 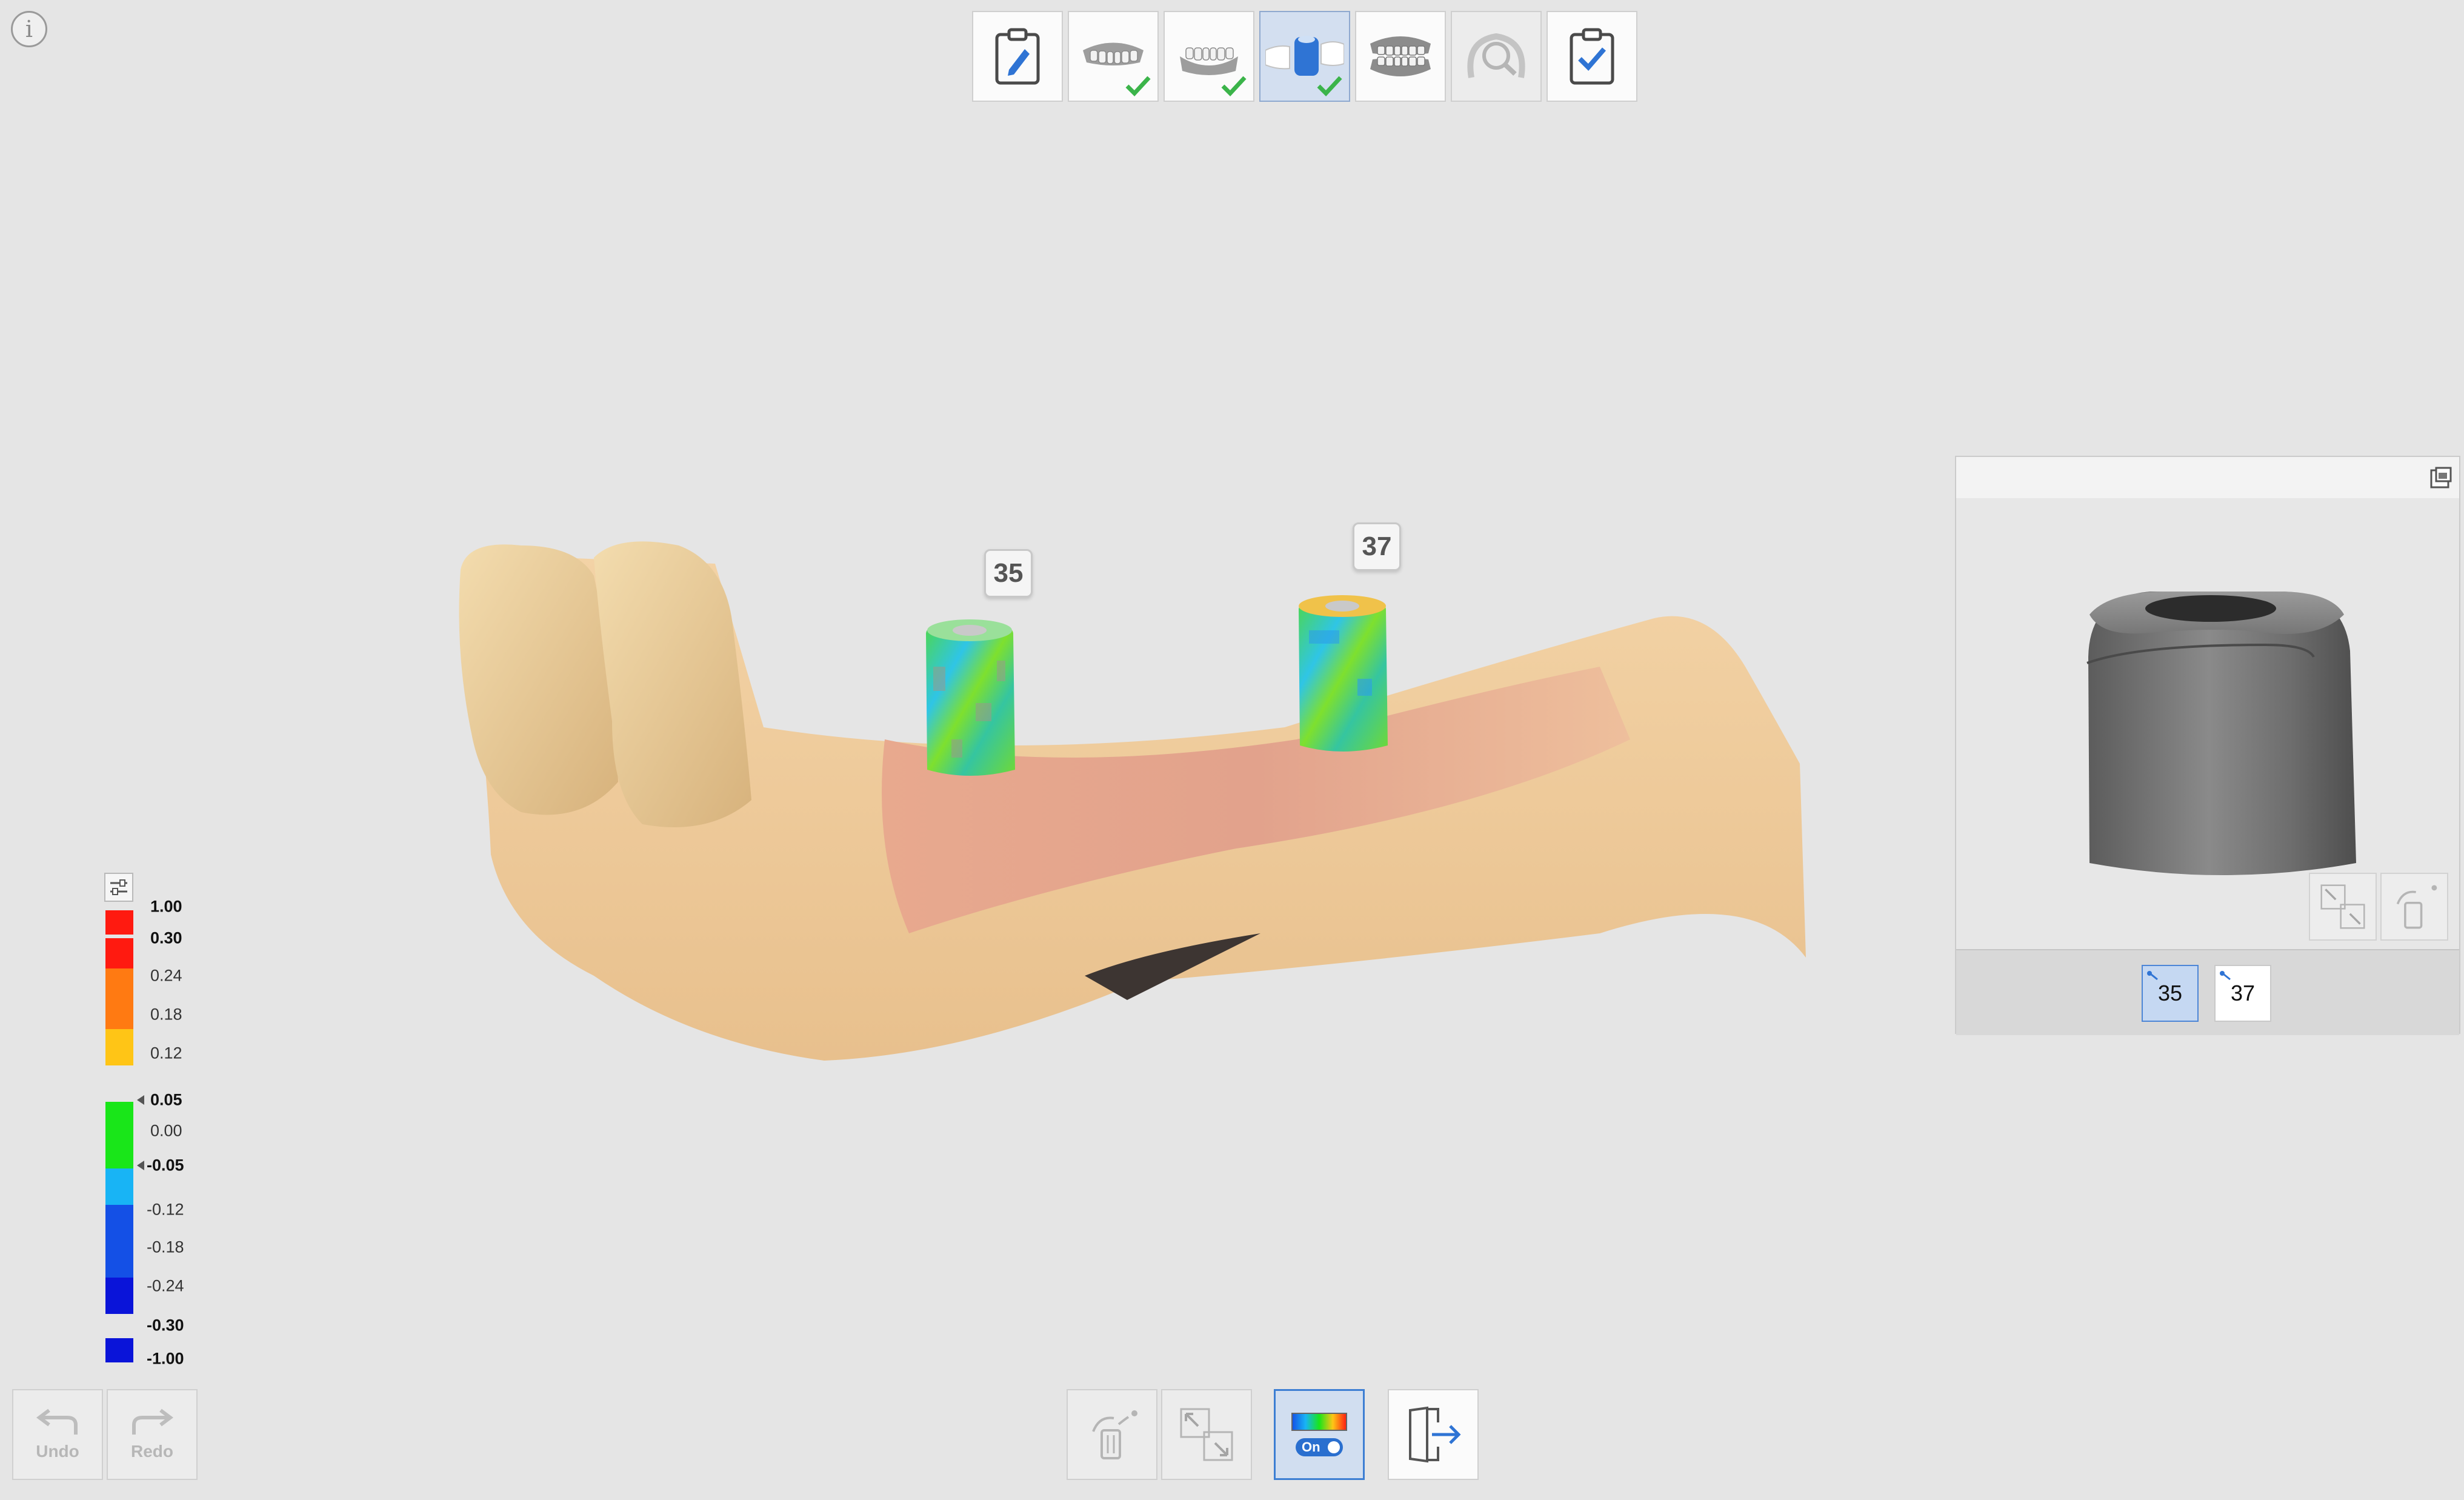 I want to click on popout-icon, so click(x=2441, y=477).